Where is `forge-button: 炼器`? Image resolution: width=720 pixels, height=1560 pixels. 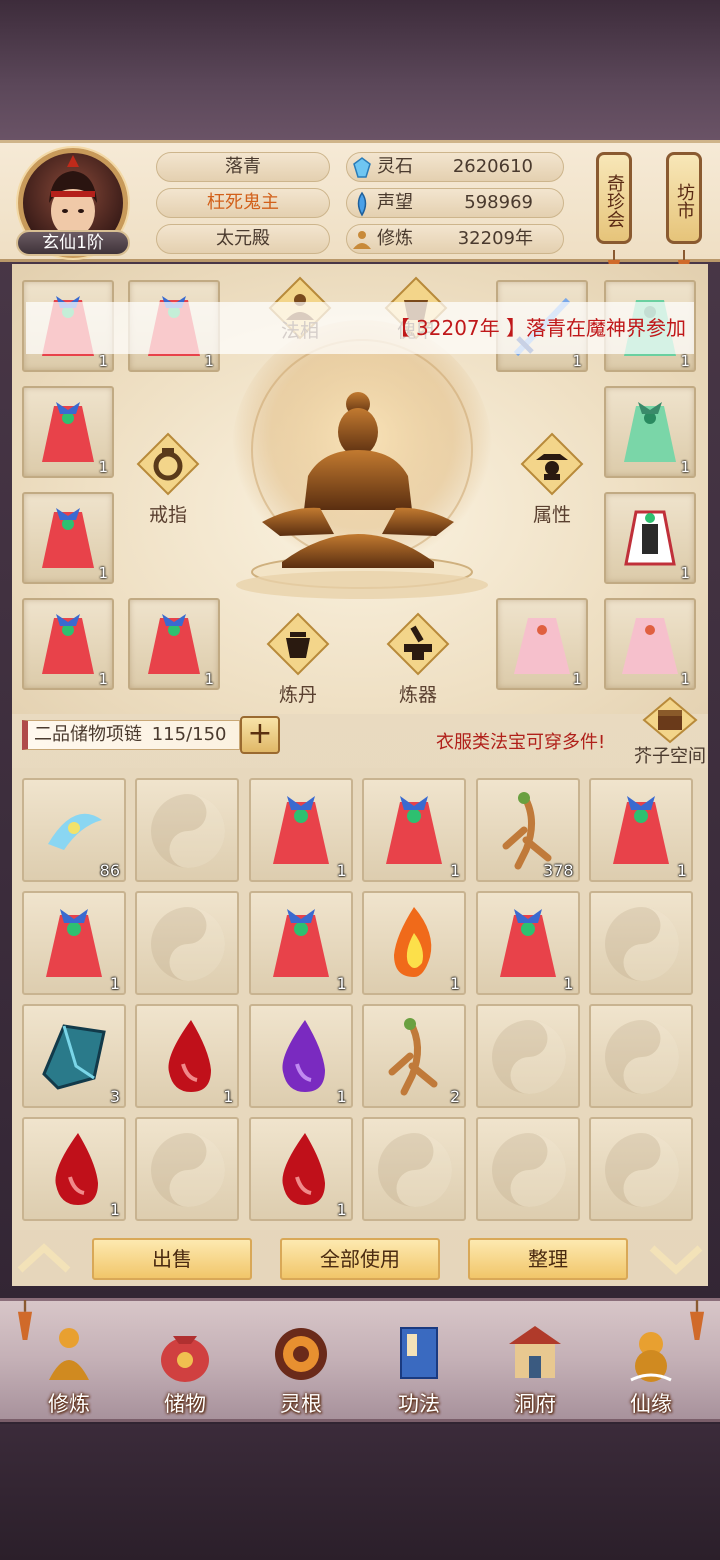 forge-button: 炼器 is located at coordinates (418, 659).